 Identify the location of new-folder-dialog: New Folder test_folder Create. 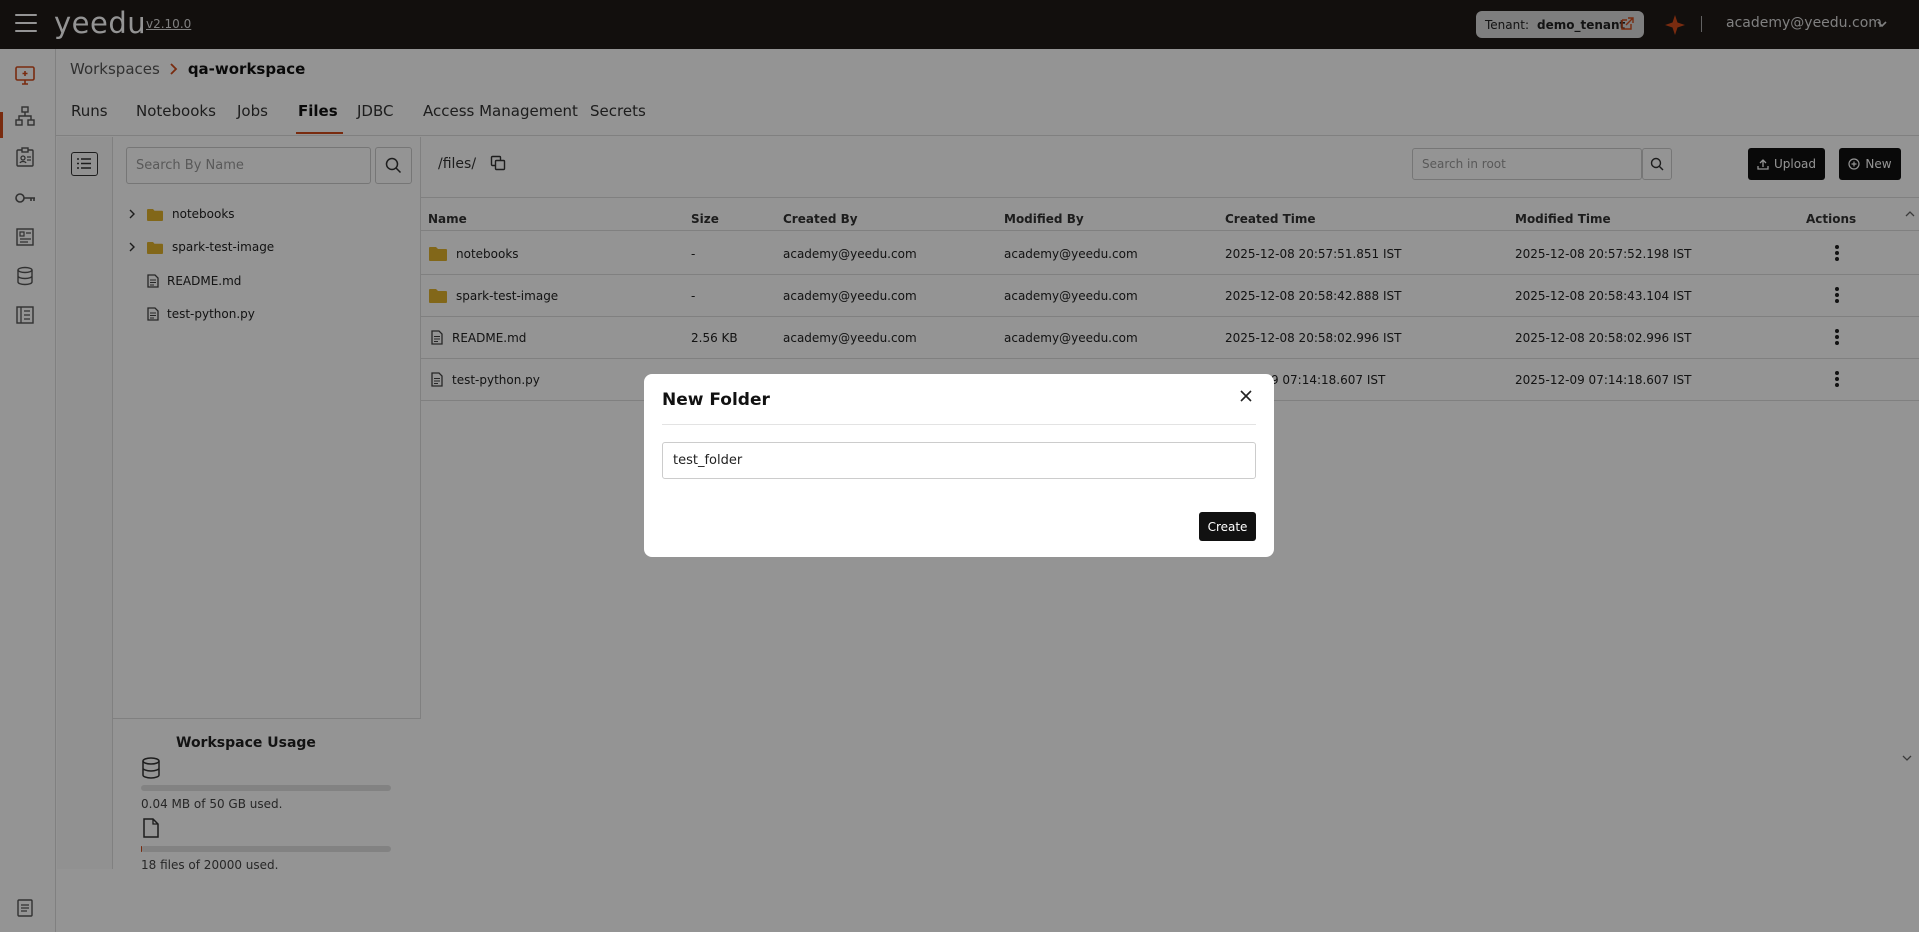
(959, 465).